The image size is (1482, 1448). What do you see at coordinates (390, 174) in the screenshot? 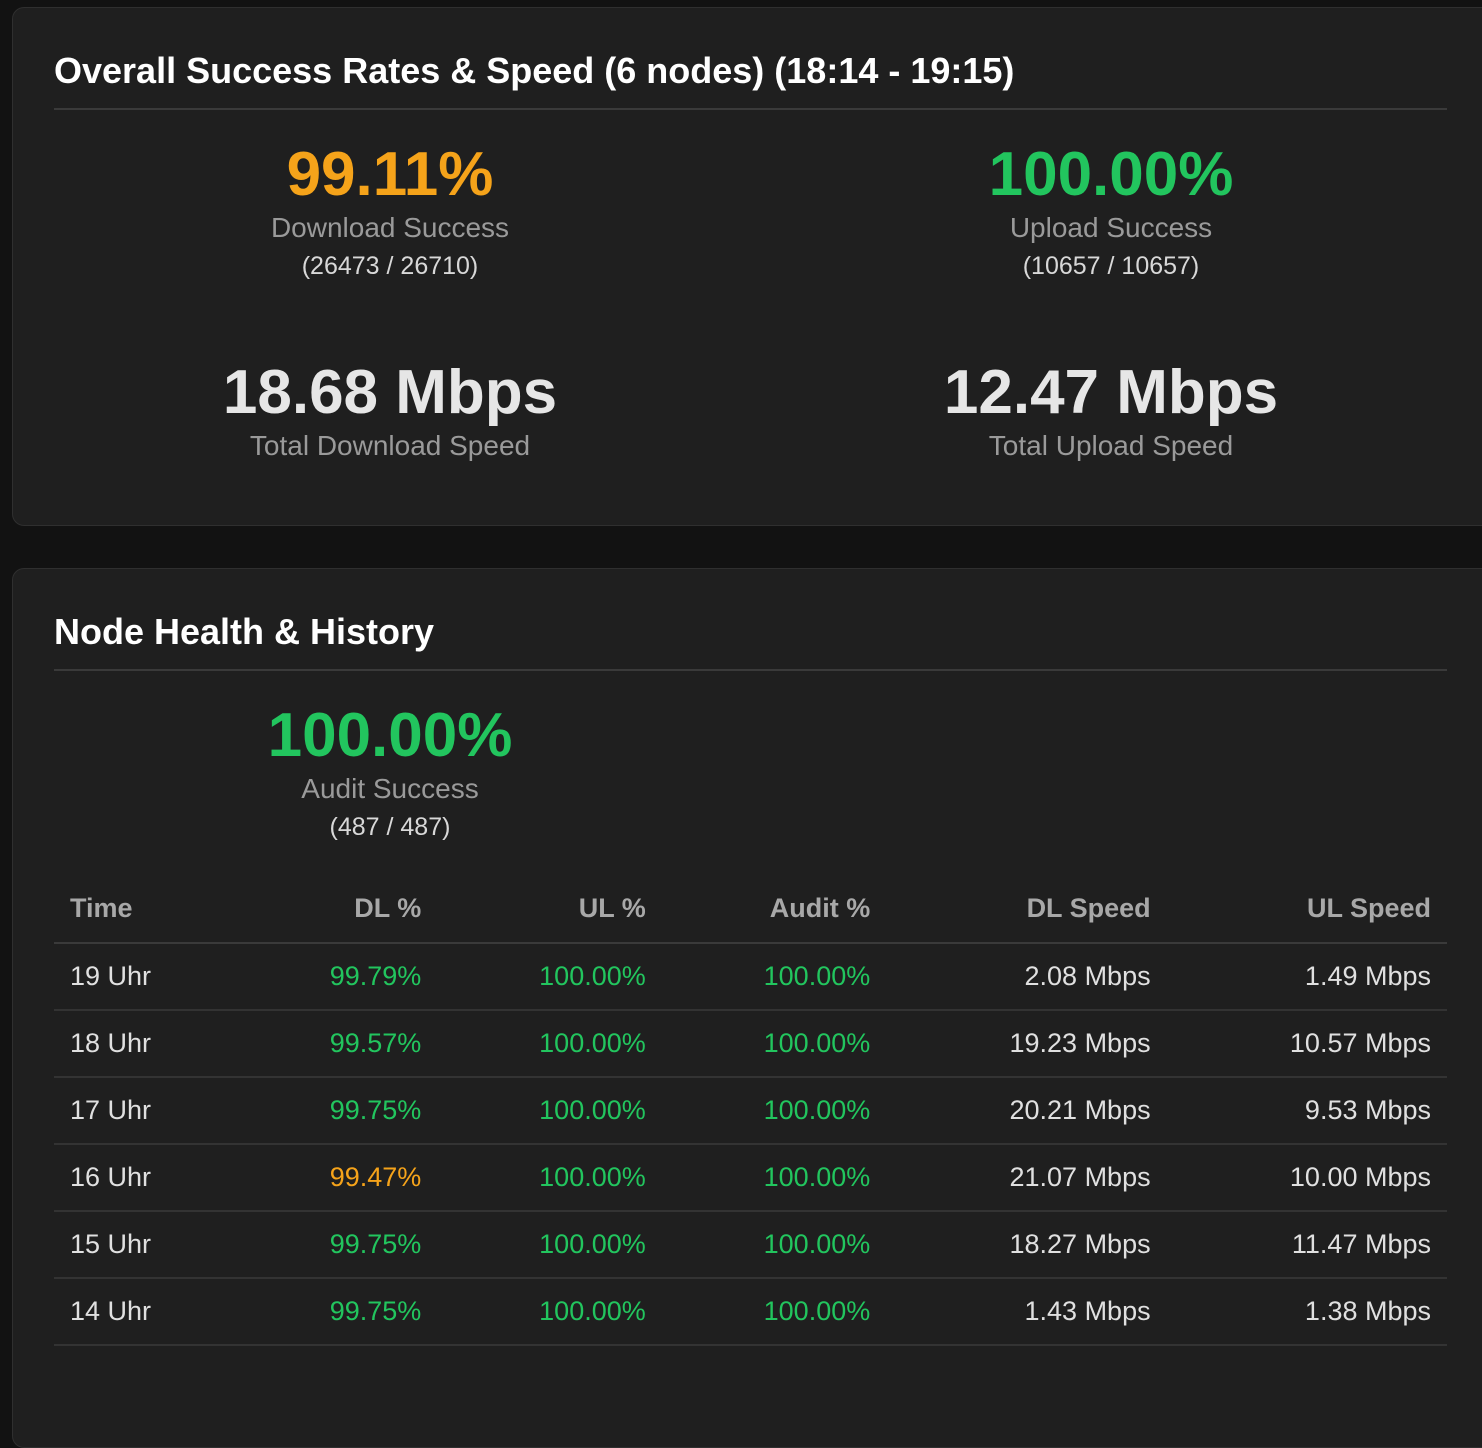
I see `download-success-value: 99.11%` at bounding box center [390, 174].